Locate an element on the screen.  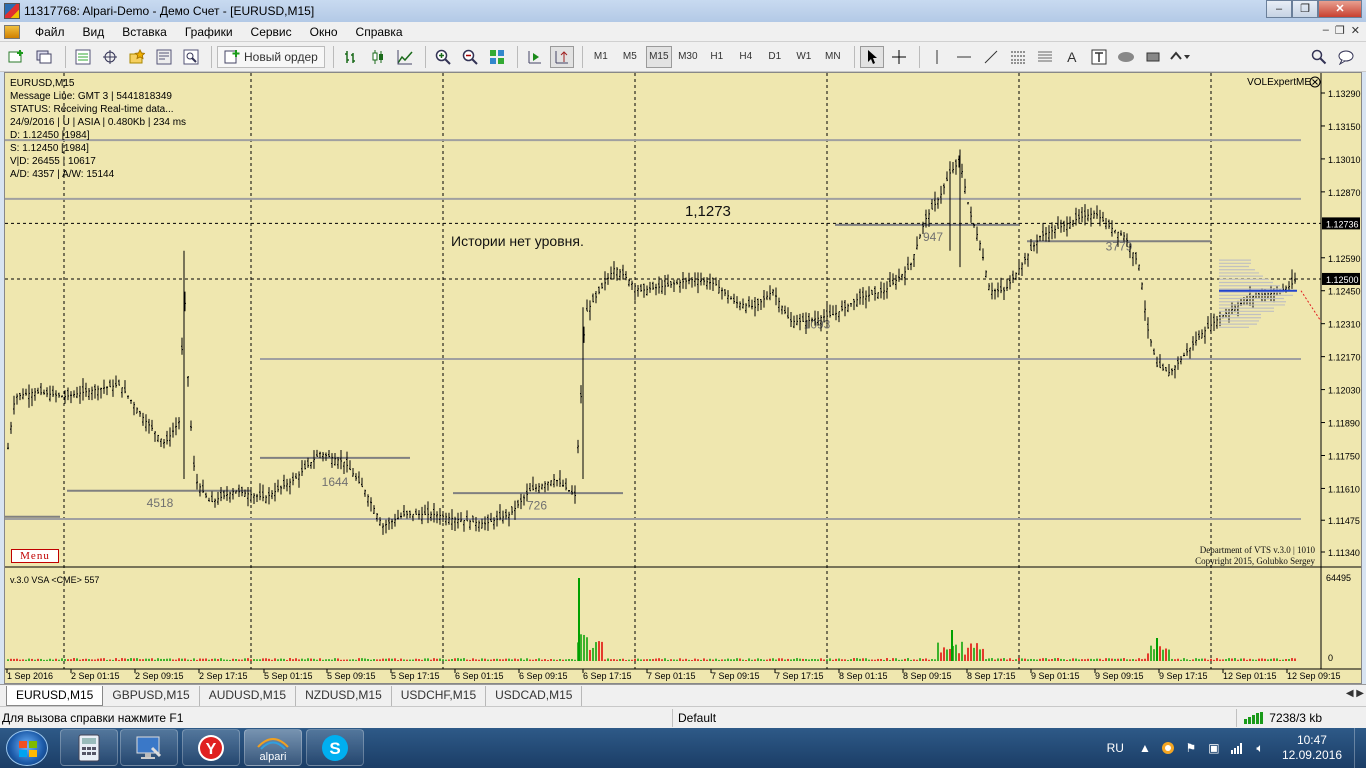
timeframe-m1-button: M1 is located at coordinates (601, 57).